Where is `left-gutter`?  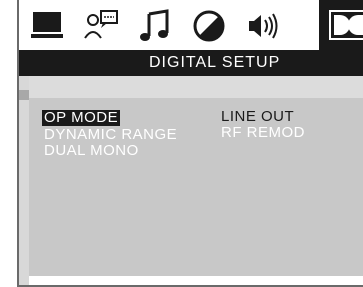
left-gutter is located at coordinates (24, 180).